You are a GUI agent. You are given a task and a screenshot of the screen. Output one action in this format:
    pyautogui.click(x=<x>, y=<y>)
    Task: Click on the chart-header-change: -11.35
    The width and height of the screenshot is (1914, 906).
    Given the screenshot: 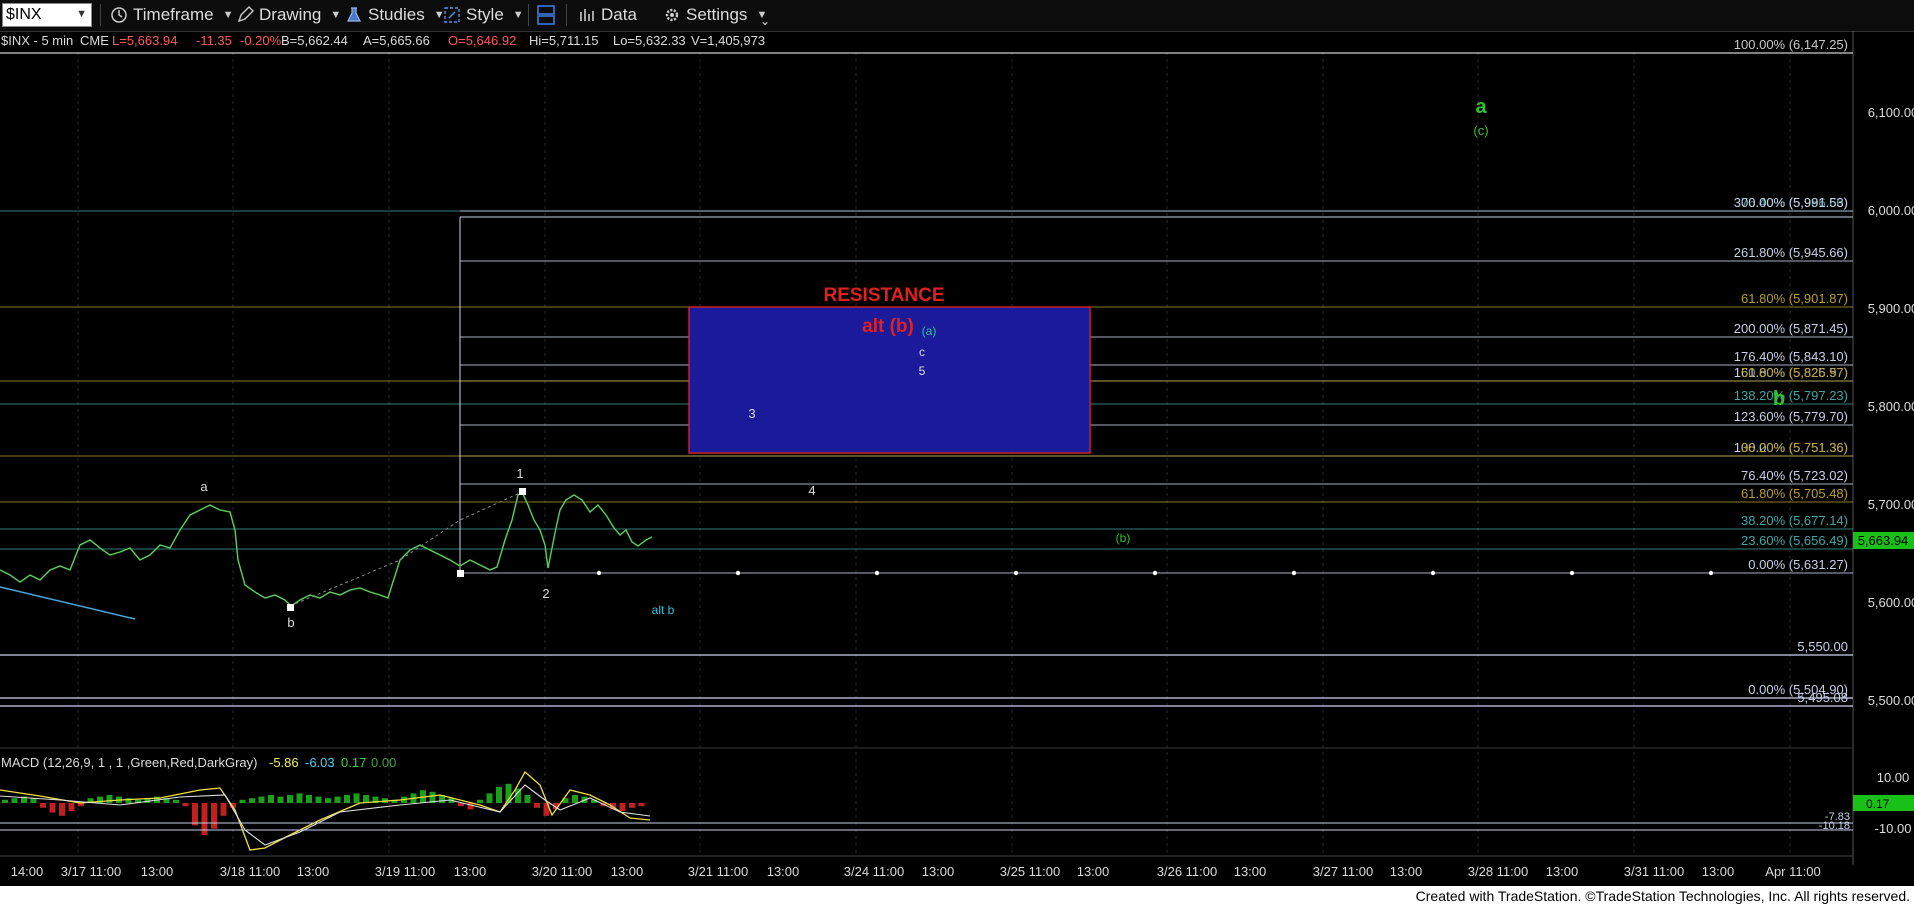 What is the action you would take?
    pyautogui.click(x=214, y=40)
    